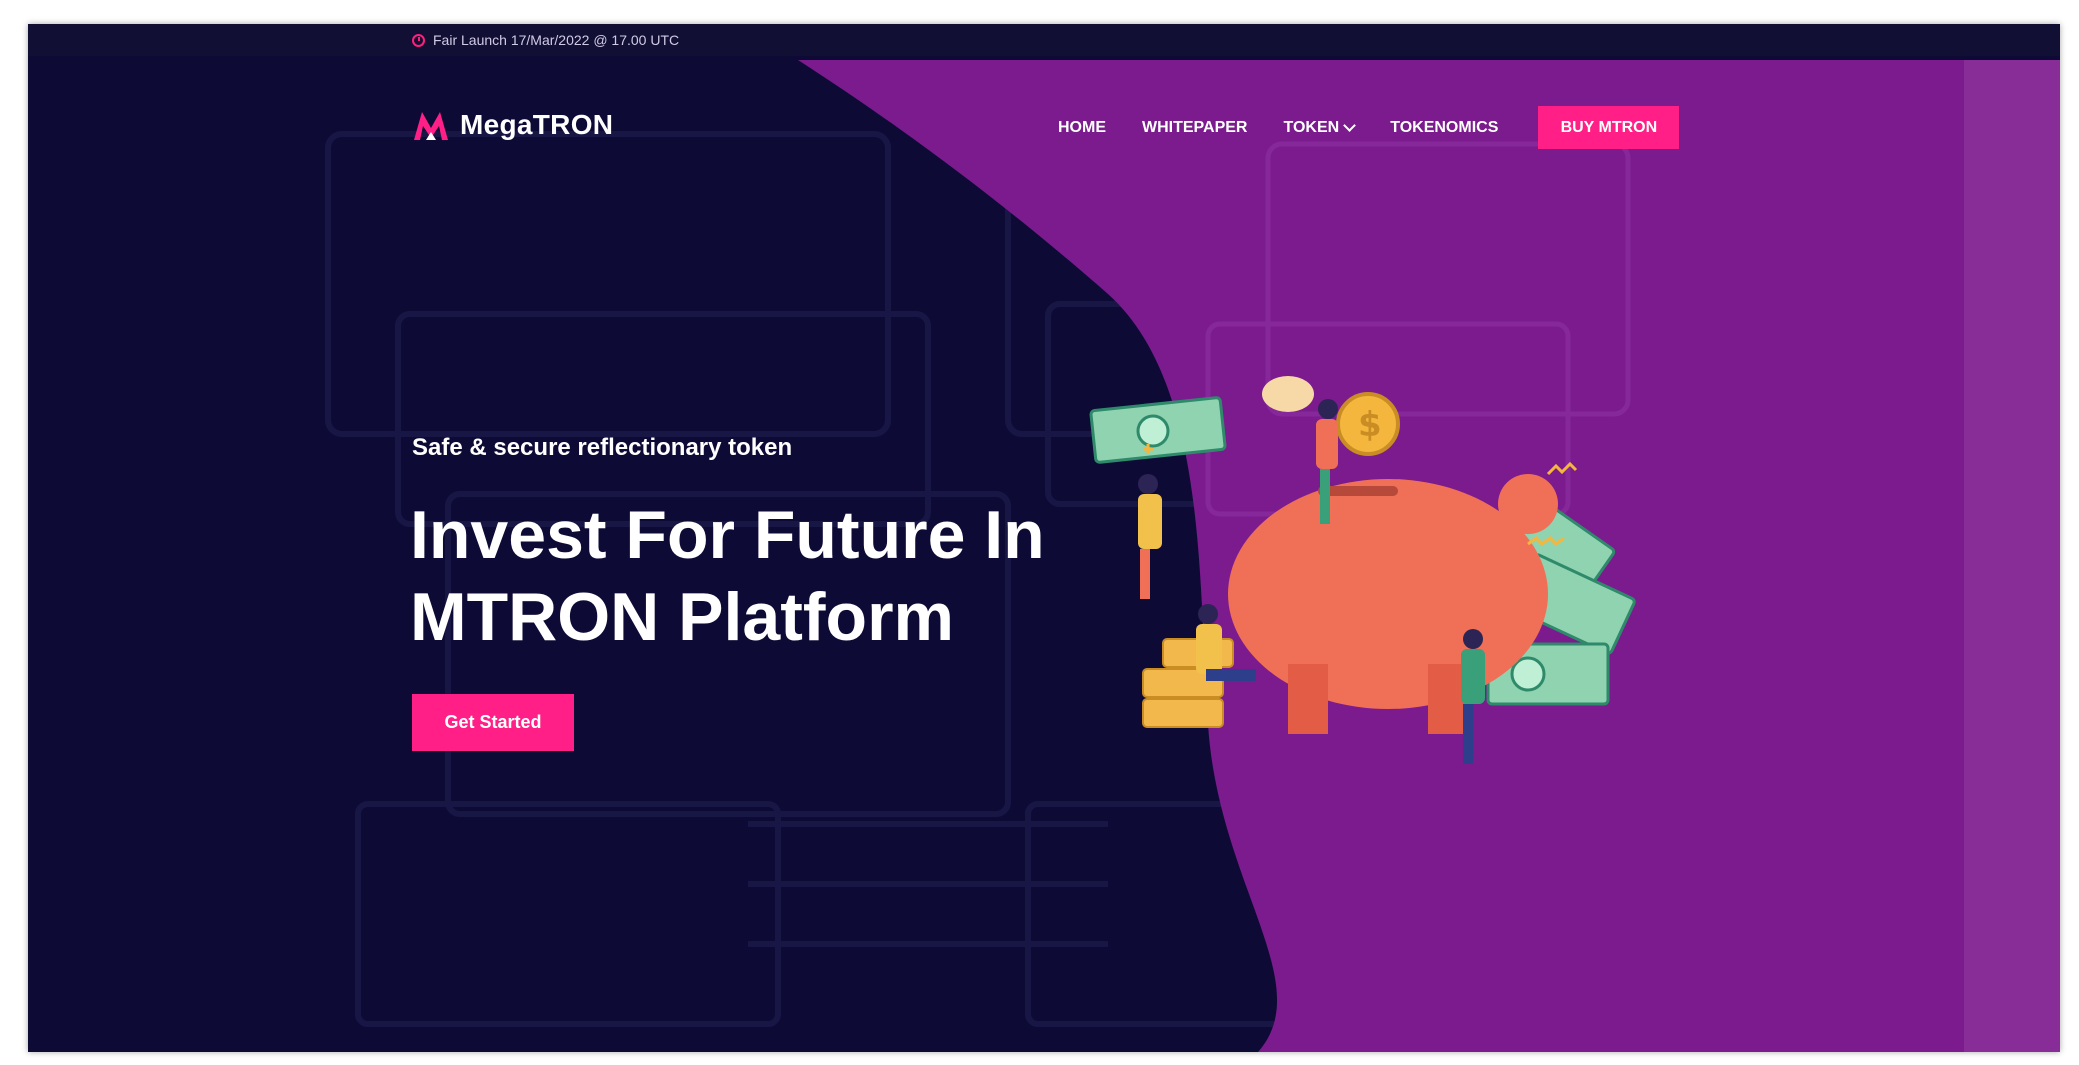 The height and width of the screenshot is (1065, 2079). What do you see at coordinates (1609, 127) in the screenshot?
I see `buy-mtron-button: BUY MTRON` at bounding box center [1609, 127].